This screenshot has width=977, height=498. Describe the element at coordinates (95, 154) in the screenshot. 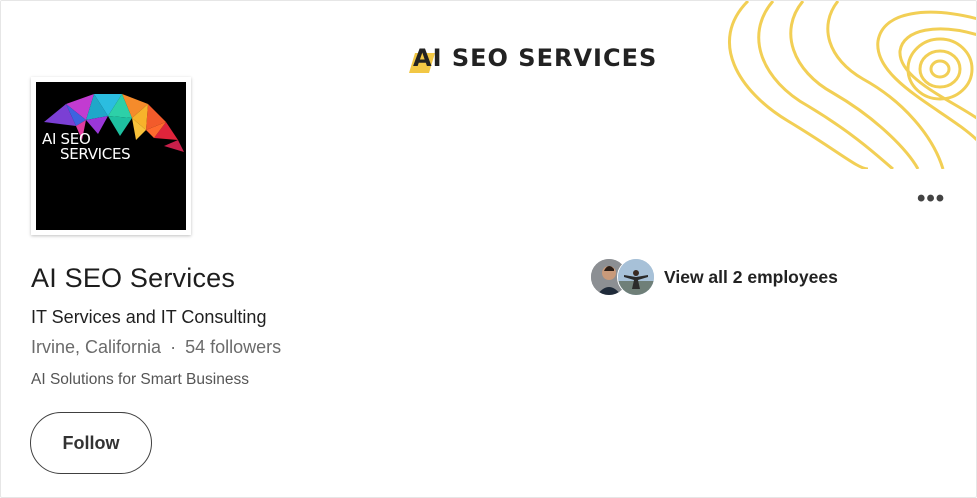

I see `logo-text-line2: SERVICES` at that location.